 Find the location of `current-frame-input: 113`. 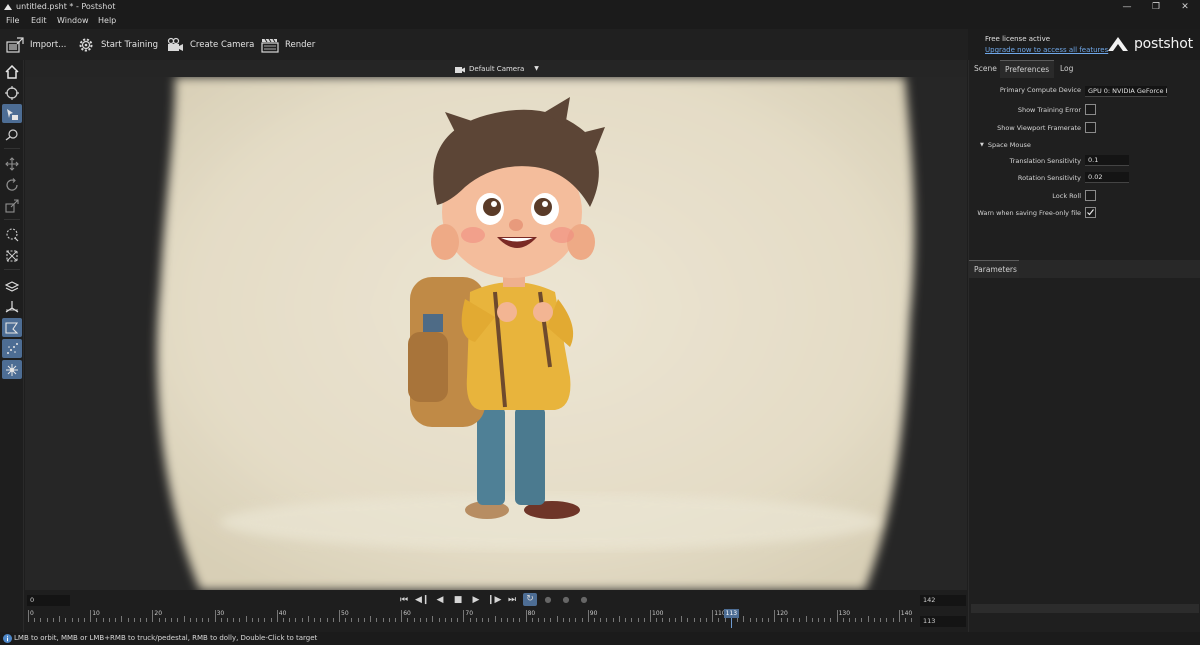

current-frame-input: 113 is located at coordinates (943, 621).